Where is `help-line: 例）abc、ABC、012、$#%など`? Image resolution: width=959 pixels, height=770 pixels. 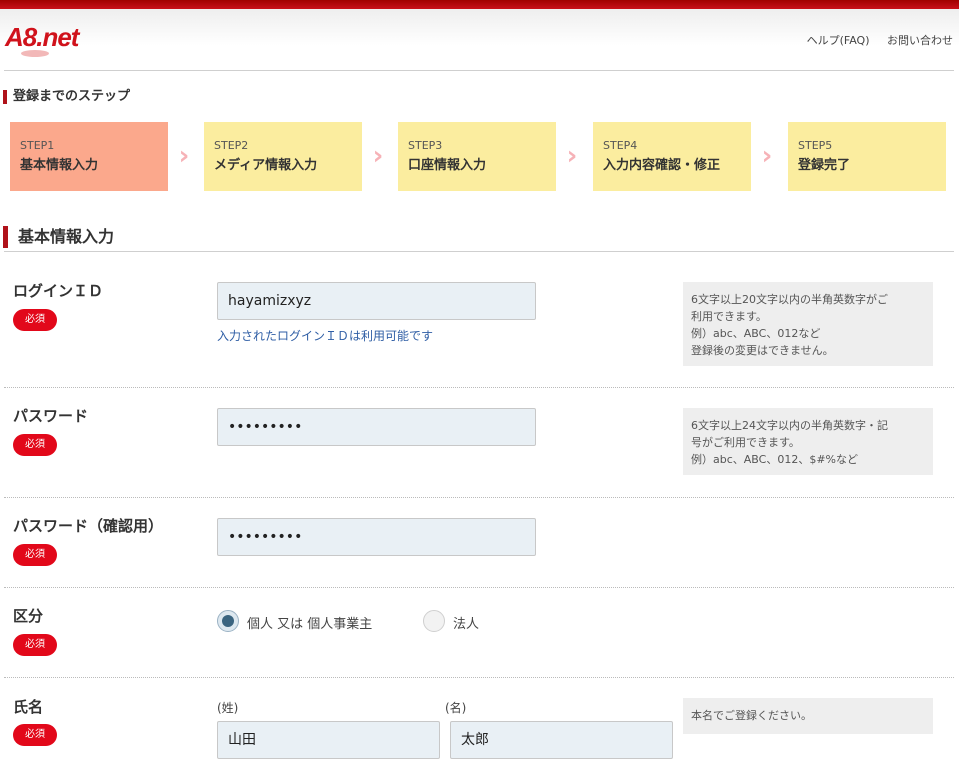
help-line: 例）abc、ABC、012、$#%など is located at coordinates (774, 459).